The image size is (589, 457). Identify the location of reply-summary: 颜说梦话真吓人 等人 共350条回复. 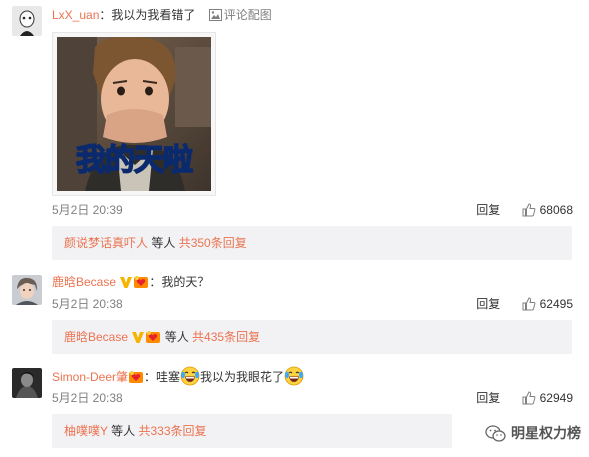
(312, 243).